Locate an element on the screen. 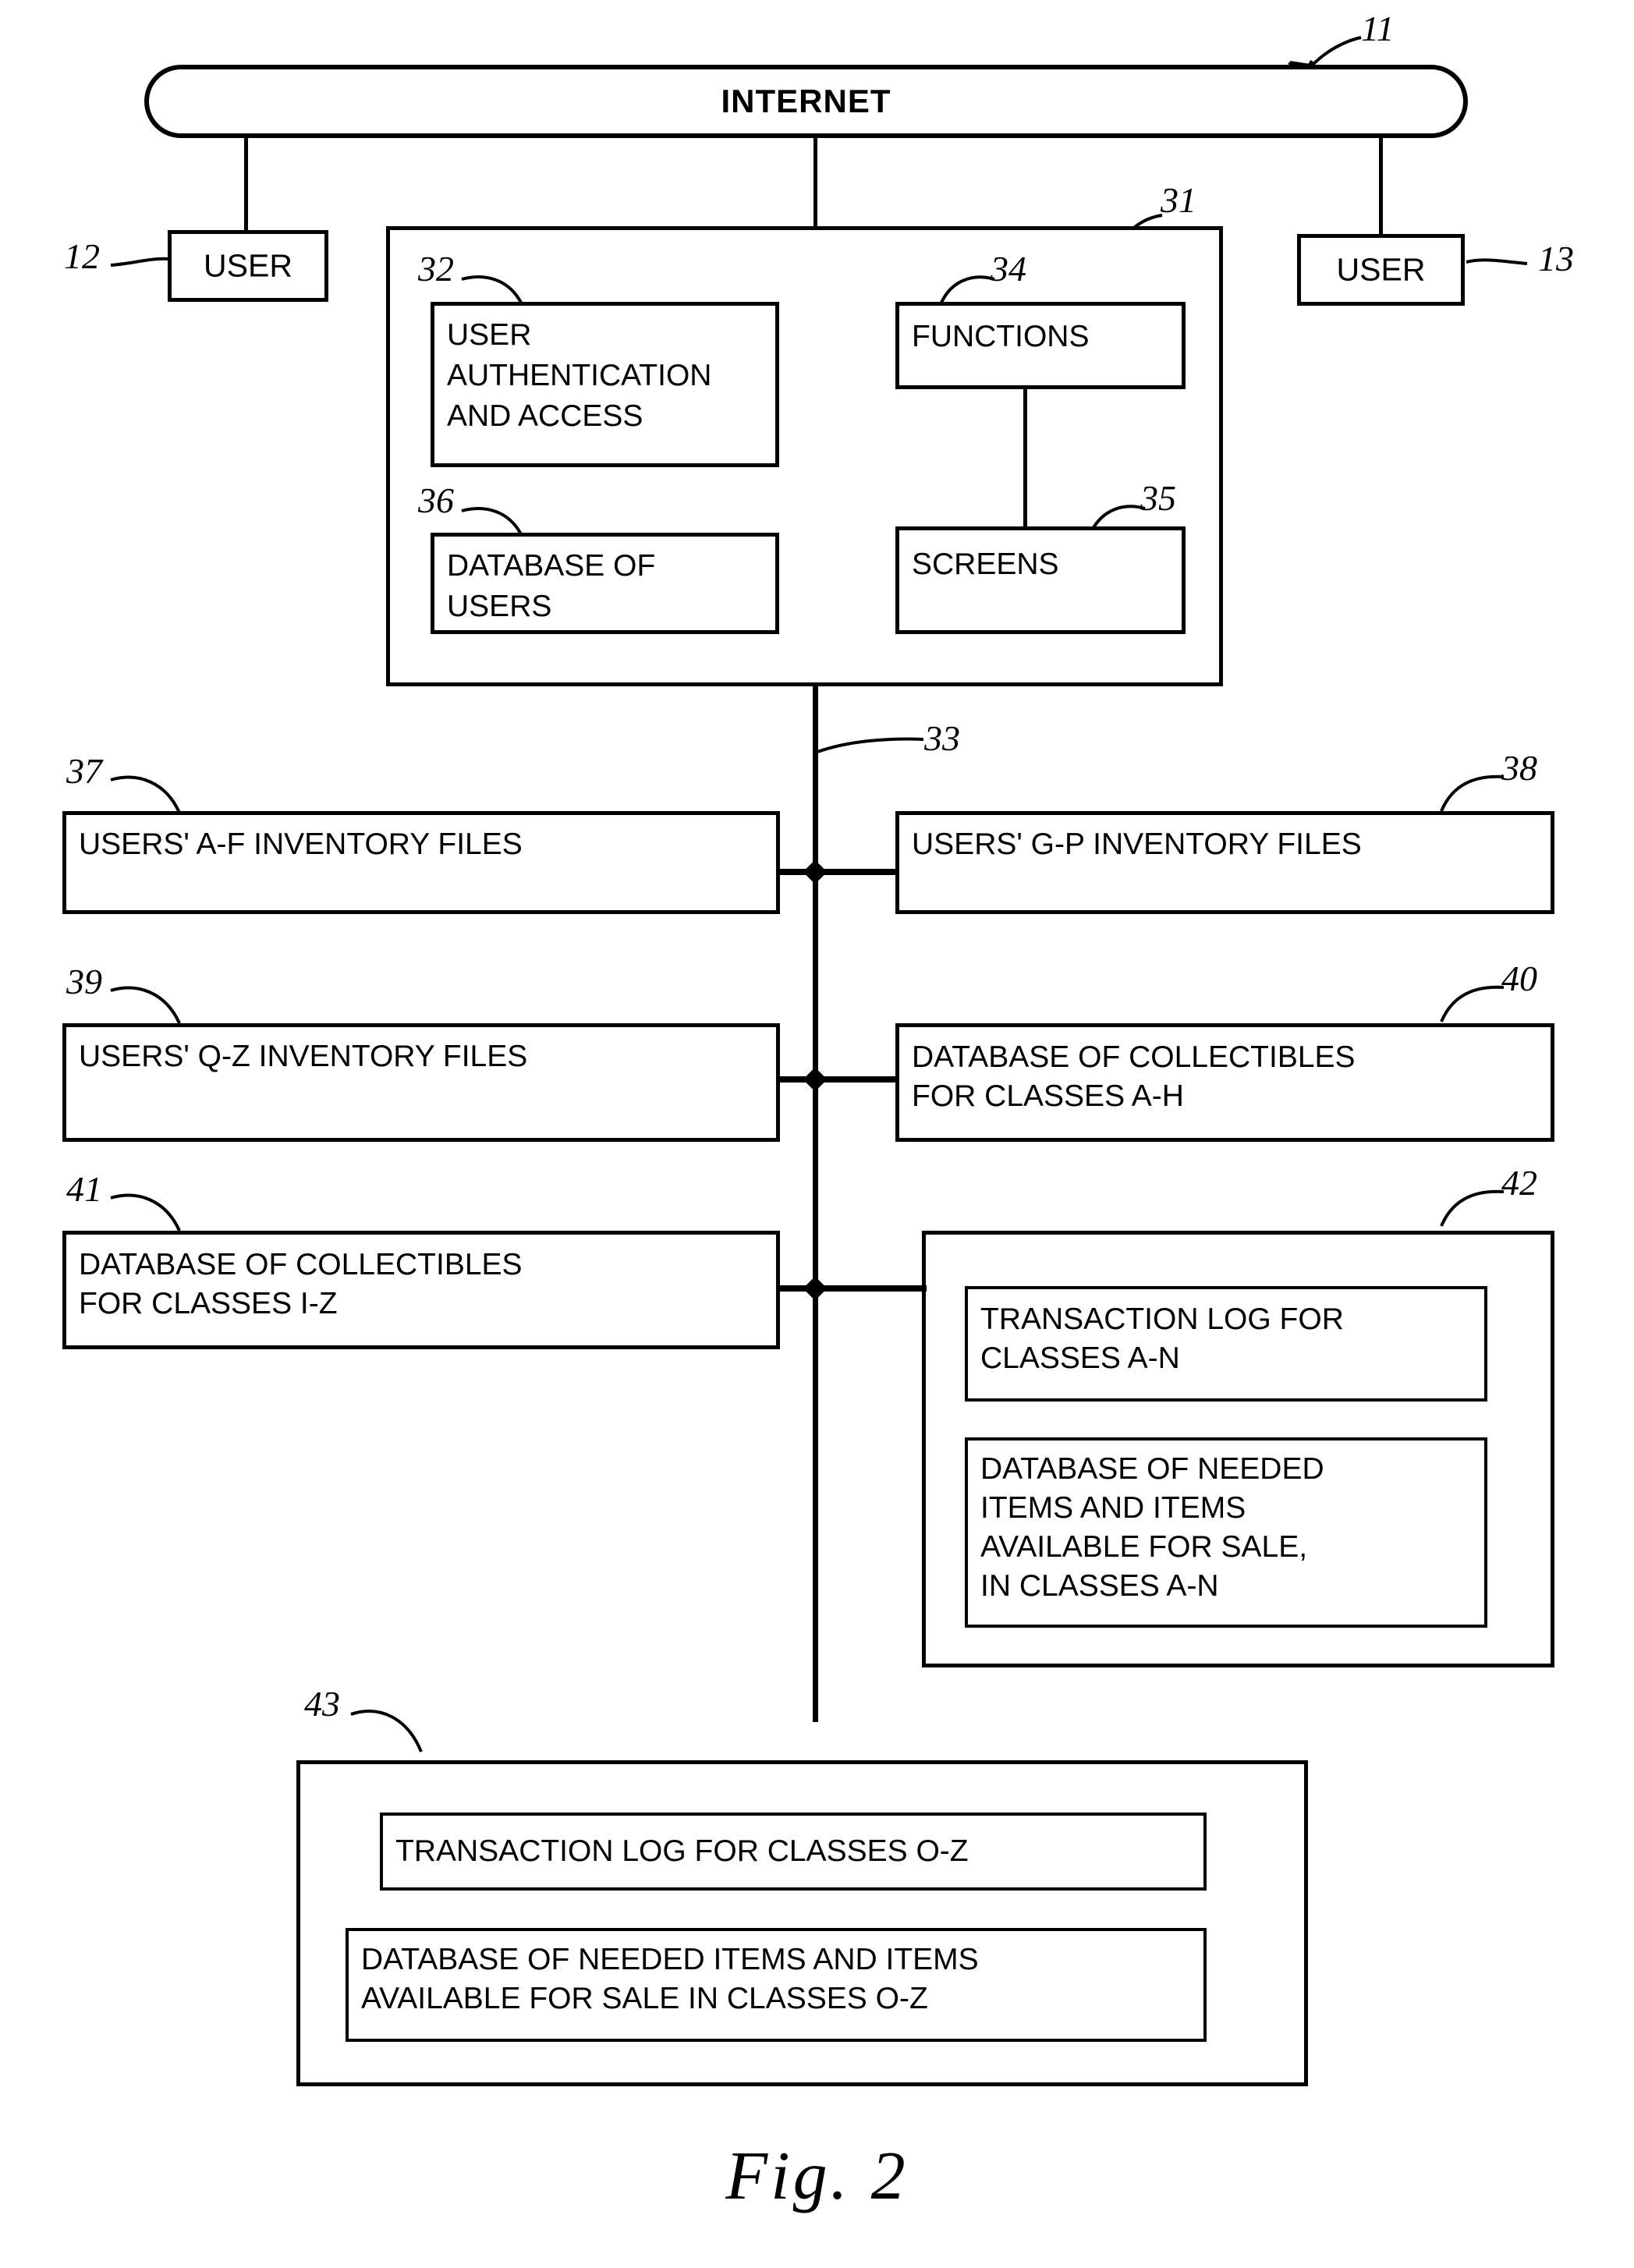 The height and width of the screenshot is (2268, 1634). ref-numeral-41: 41 is located at coordinates (84, 1189).